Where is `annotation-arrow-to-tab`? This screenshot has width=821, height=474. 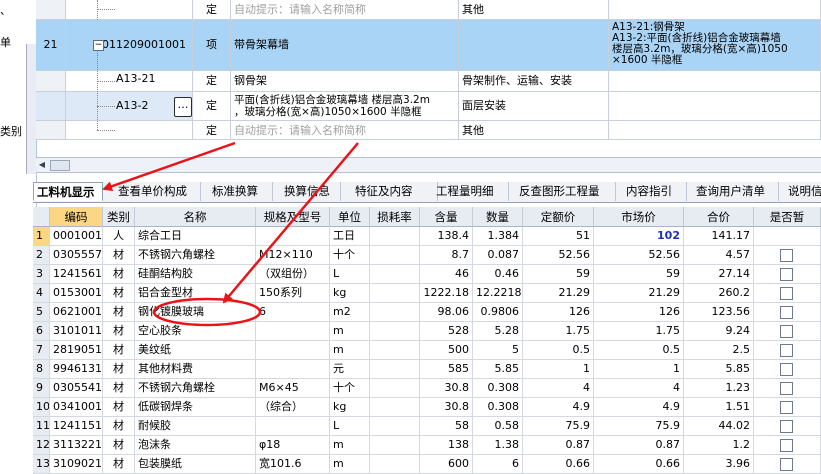 annotation-arrow-to-tab is located at coordinates (169, 166).